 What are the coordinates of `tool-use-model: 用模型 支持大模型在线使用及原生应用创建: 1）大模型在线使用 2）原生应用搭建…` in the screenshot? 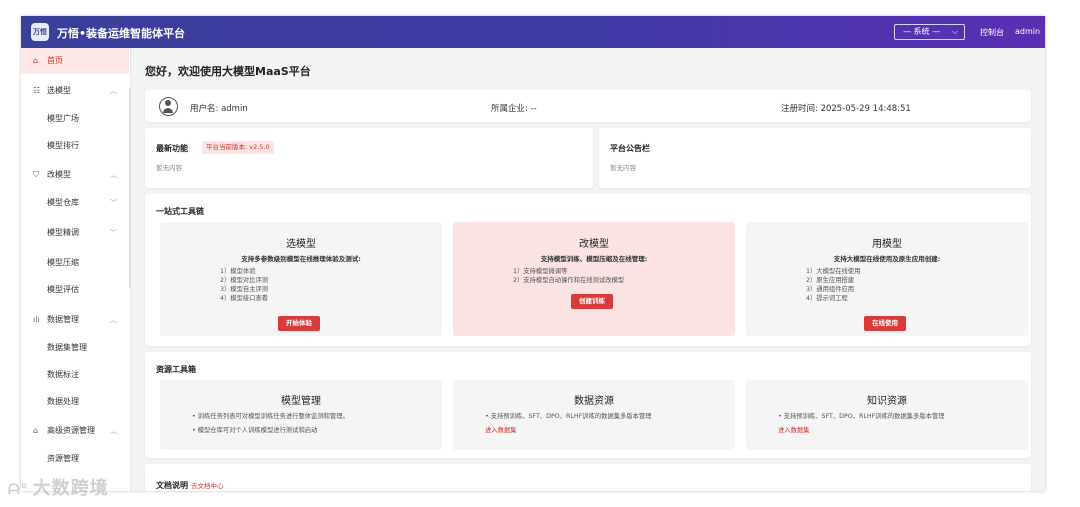 It's located at (887, 279).